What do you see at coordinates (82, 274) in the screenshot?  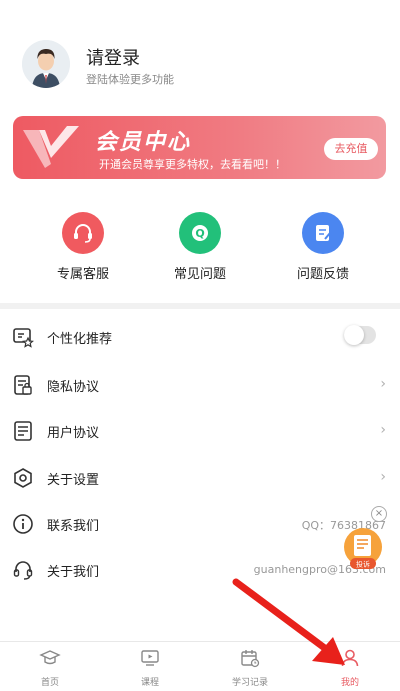 I see `quick-action-label: 专属客服` at bounding box center [82, 274].